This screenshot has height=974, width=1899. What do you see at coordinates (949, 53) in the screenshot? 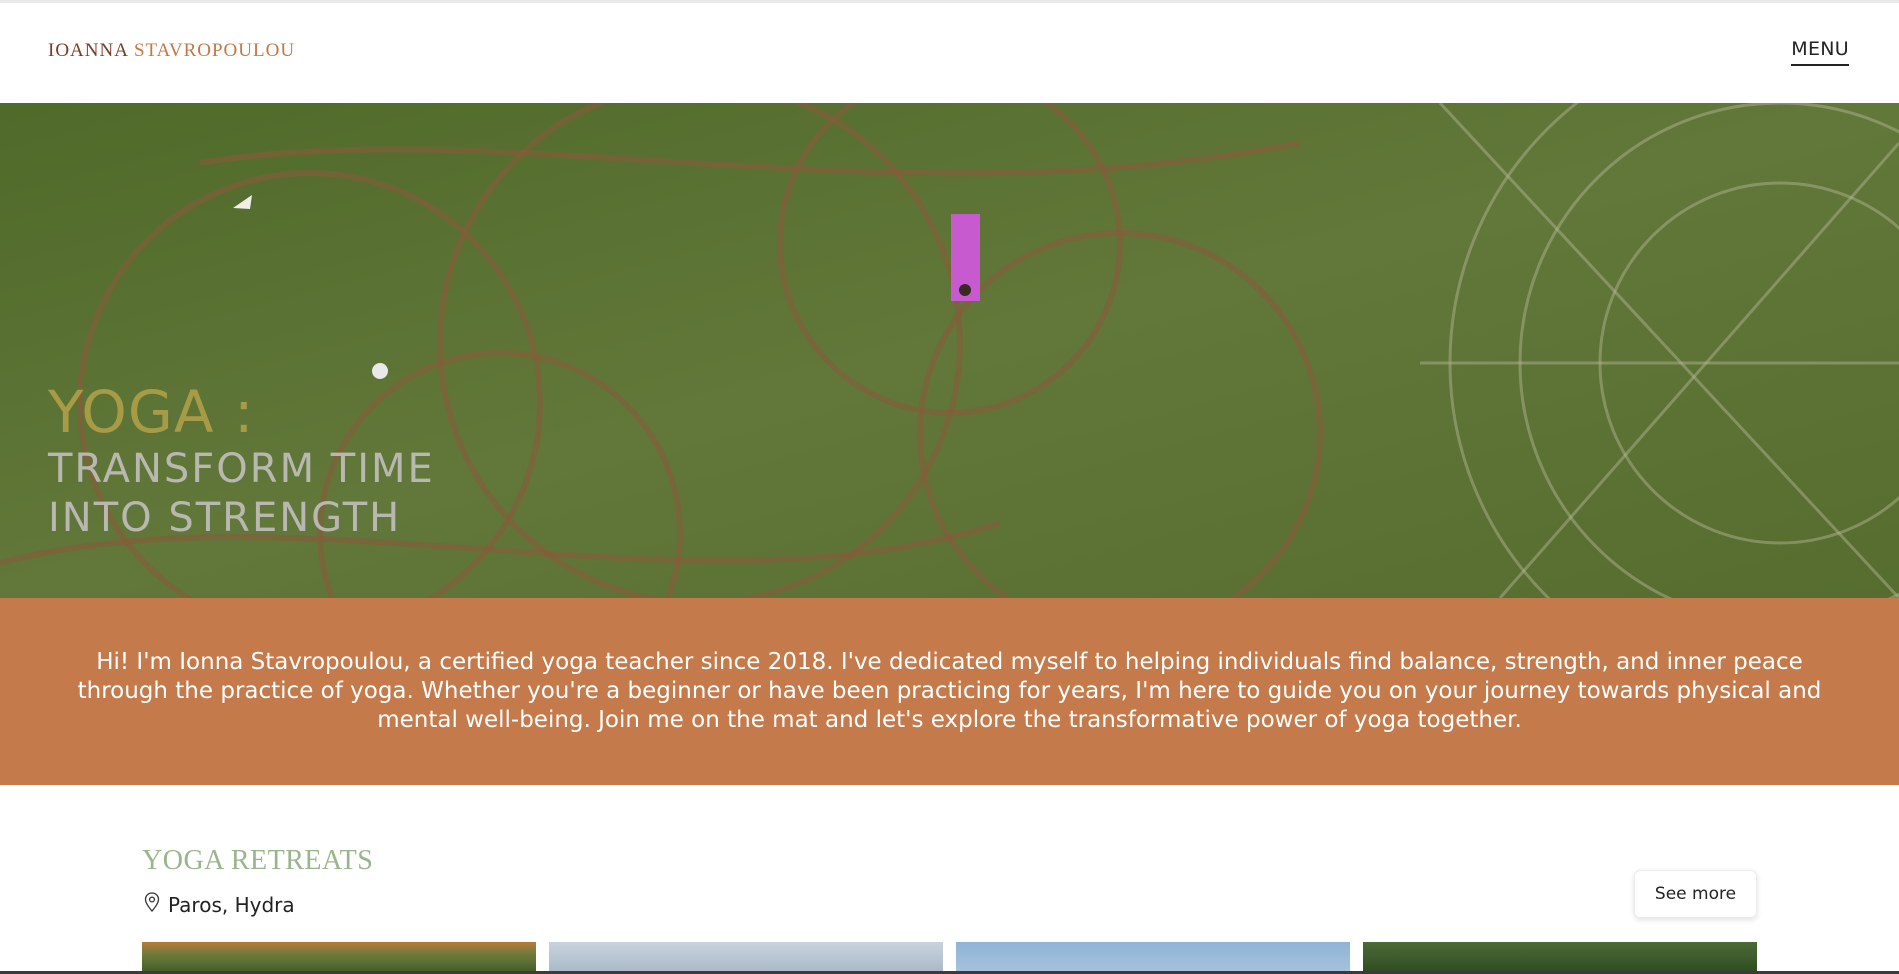
I see `site-header: IOANNA STAVROPOULOU MENU` at bounding box center [949, 53].